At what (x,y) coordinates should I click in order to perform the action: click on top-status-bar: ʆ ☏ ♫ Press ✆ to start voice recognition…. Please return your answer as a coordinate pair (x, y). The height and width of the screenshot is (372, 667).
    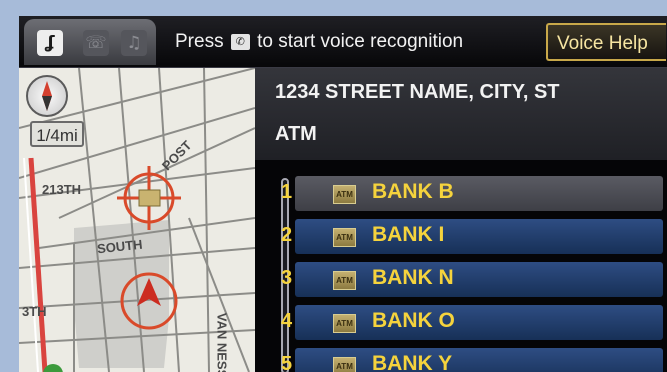
    Looking at the image, I should click on (343, 42).